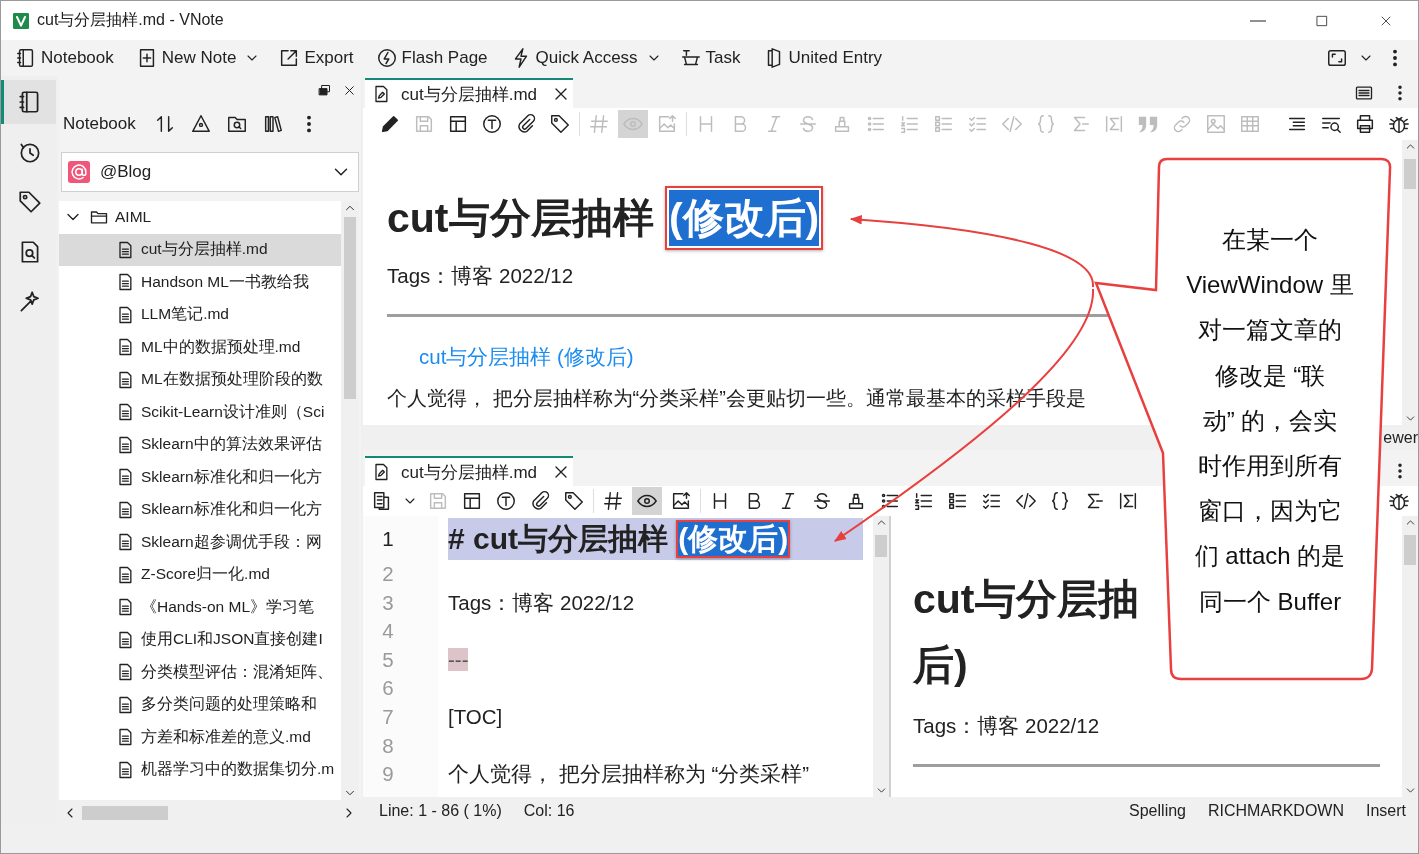 The image size is (1419, 854). What do you see at coordinates (210, 172) in the screenshot?
I see `notebook-select: @Blog` at bounding box center [210, 172].